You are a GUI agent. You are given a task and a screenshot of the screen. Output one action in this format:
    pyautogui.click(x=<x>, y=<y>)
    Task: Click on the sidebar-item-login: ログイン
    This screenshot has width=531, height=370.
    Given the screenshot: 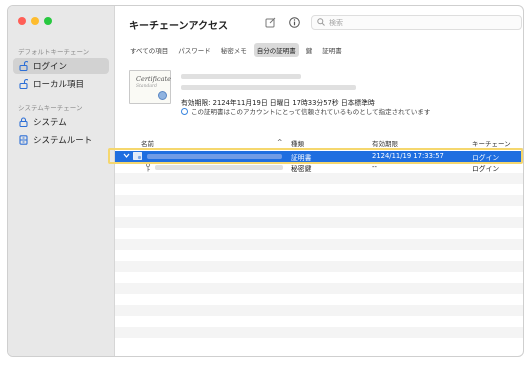 What is the action you would take?
    pyautogui.click(x=61, y=66)
    